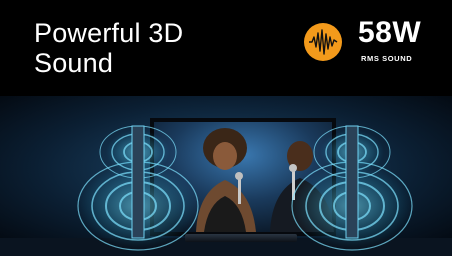 This screenshot has height=256, width=452. What do you see at coordinates (241, 238) in the screenshot?
I see `tv-stand` at bounding box center [241, 238].